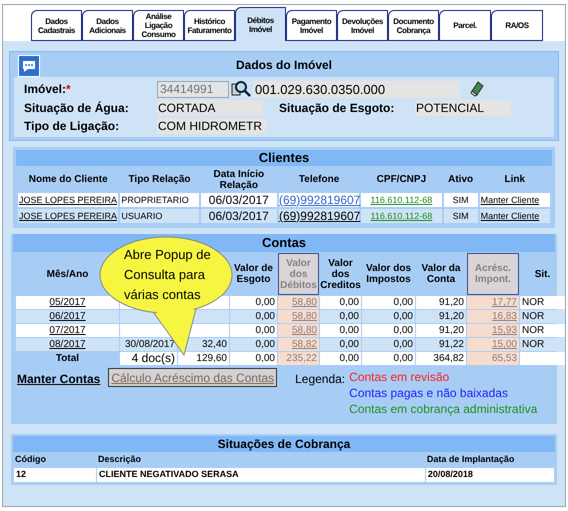  What do you see at coordinates (239, 179) in the screenshot?
I see `column-header: Data Início Relação` at bounding box center [239, 179].